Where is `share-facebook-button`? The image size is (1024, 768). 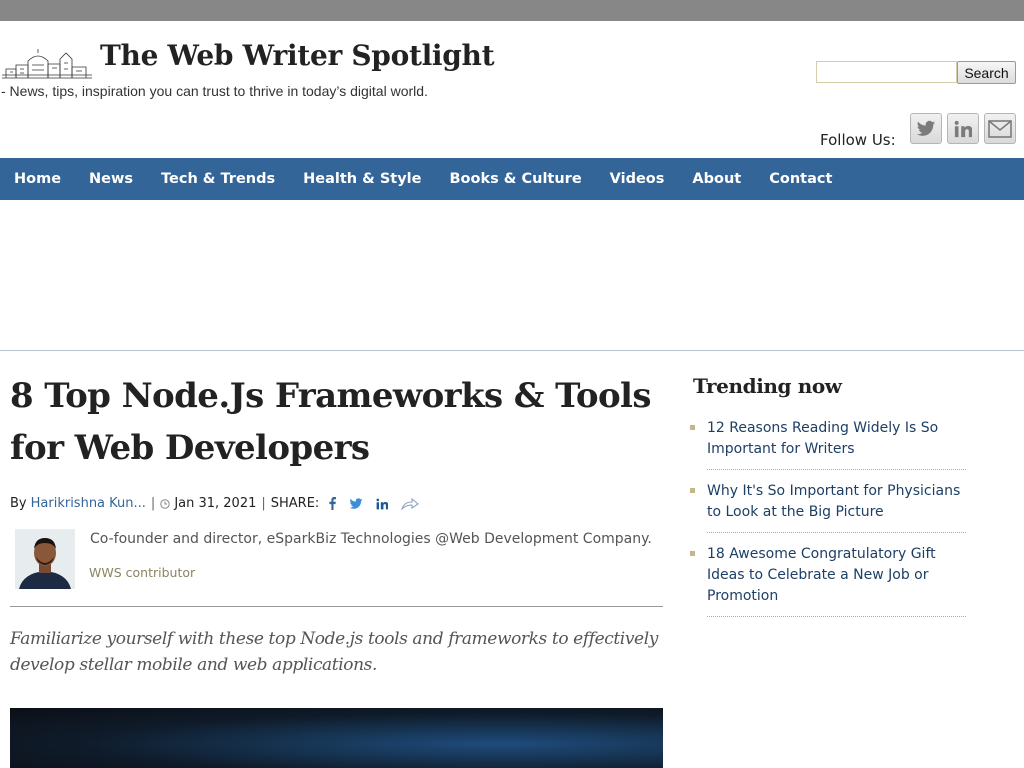
share-facebook-button is located at coordinates (333, 503).